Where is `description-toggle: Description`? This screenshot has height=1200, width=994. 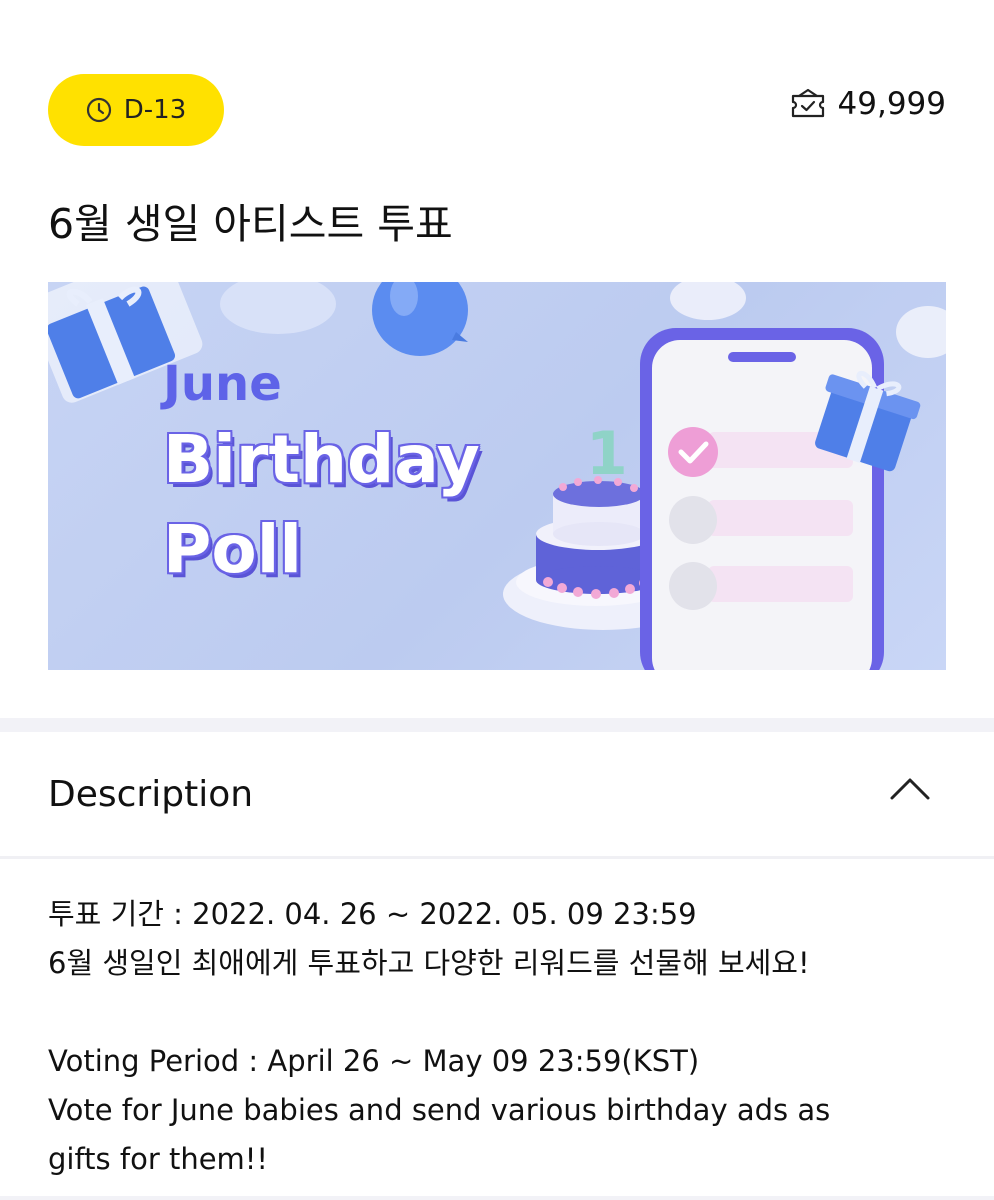
description-toggle: Description is located at coordinates (497, 794).